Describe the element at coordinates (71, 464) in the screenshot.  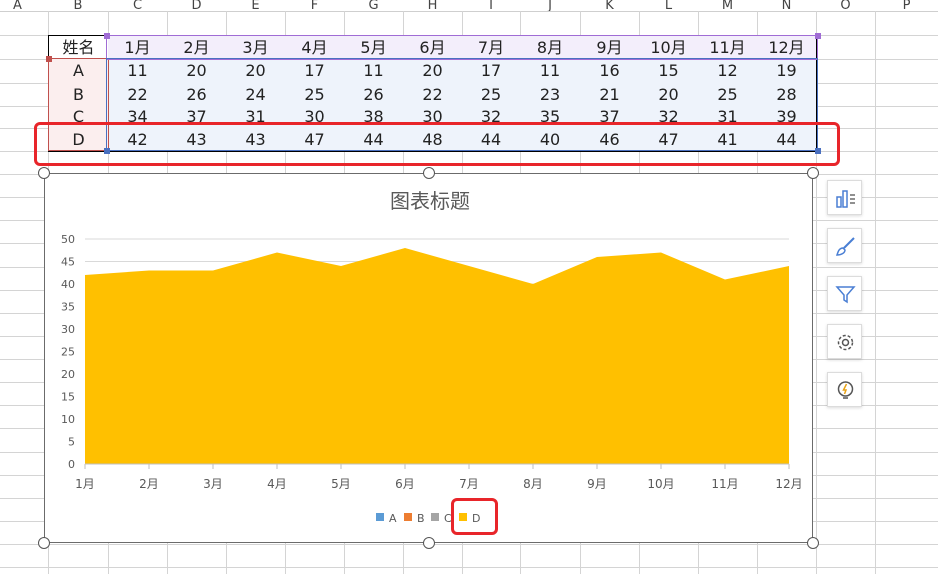
I see `y-tick-label: 0` at that location.